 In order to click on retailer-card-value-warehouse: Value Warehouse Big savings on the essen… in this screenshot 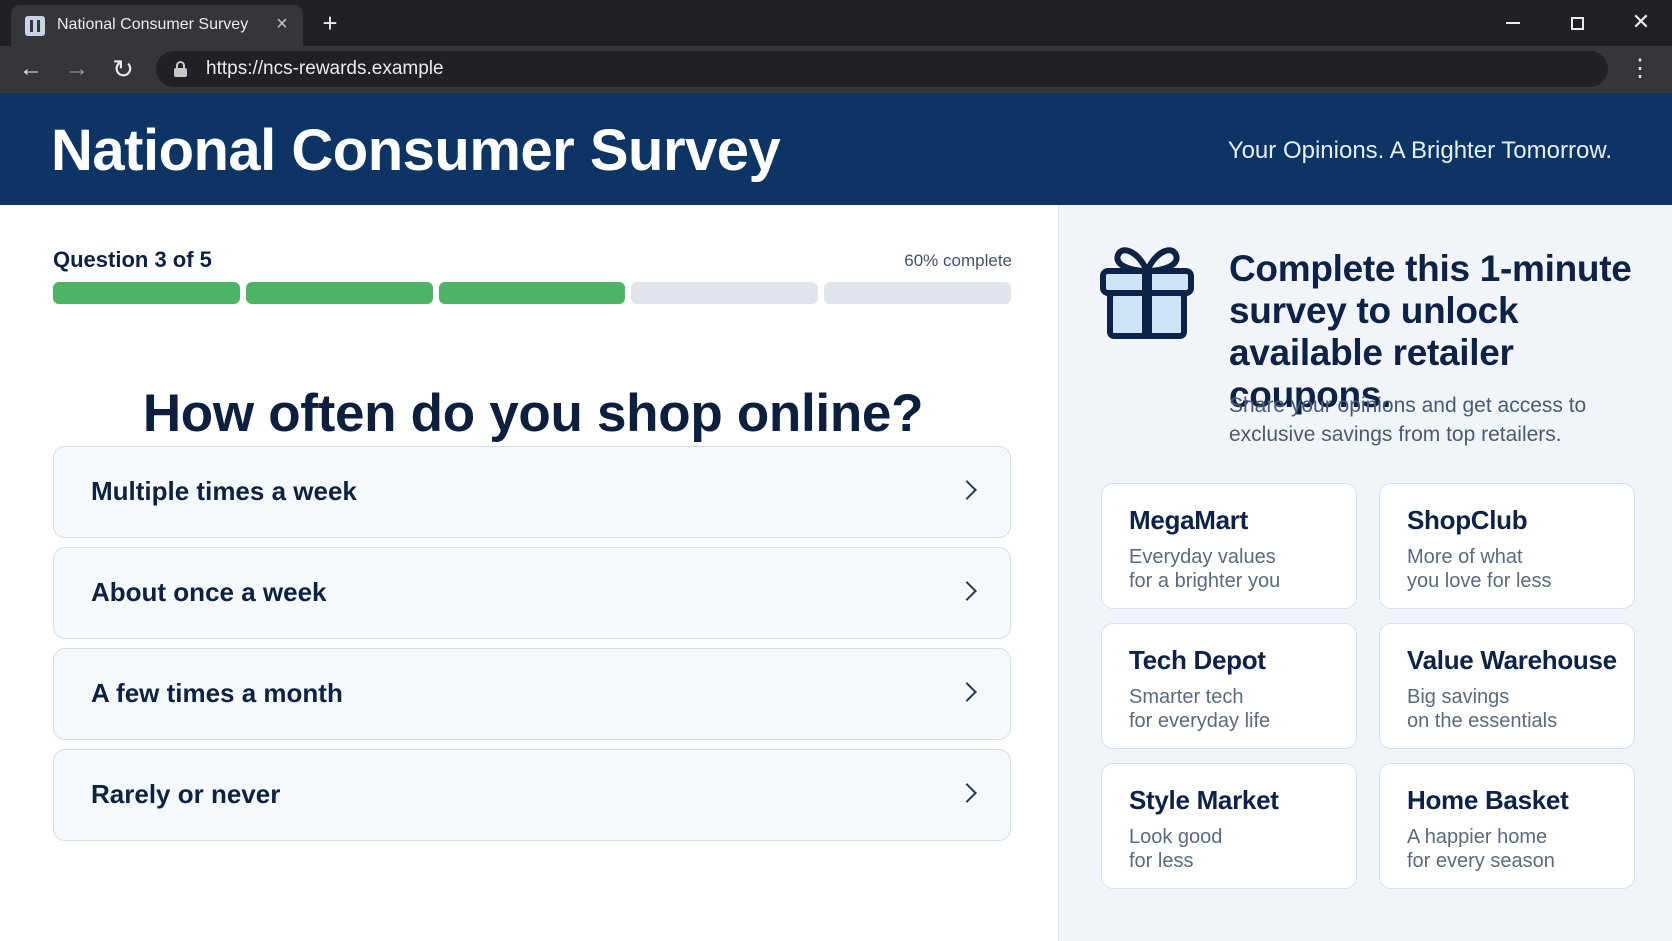, I will do `click(1507, 686)`.